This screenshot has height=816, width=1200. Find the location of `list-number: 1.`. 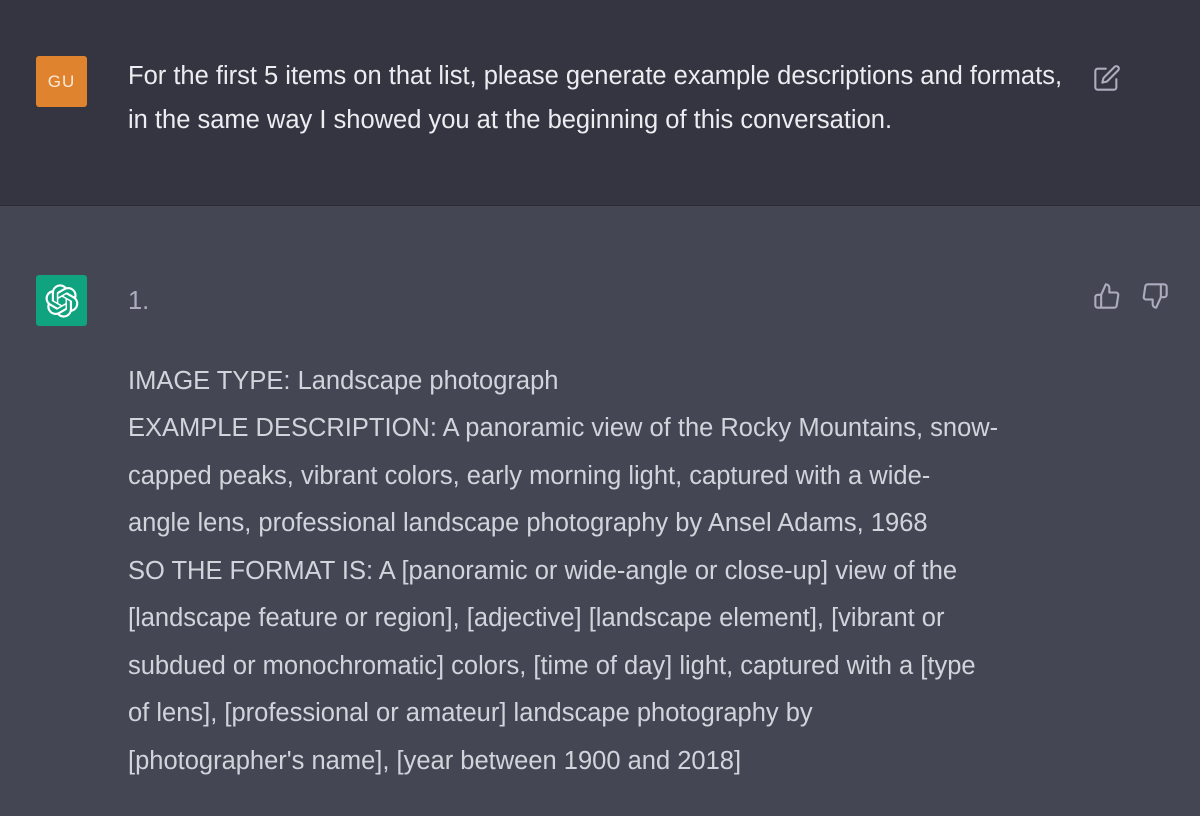

list-number: 1. is located at coordinates (139, 301).